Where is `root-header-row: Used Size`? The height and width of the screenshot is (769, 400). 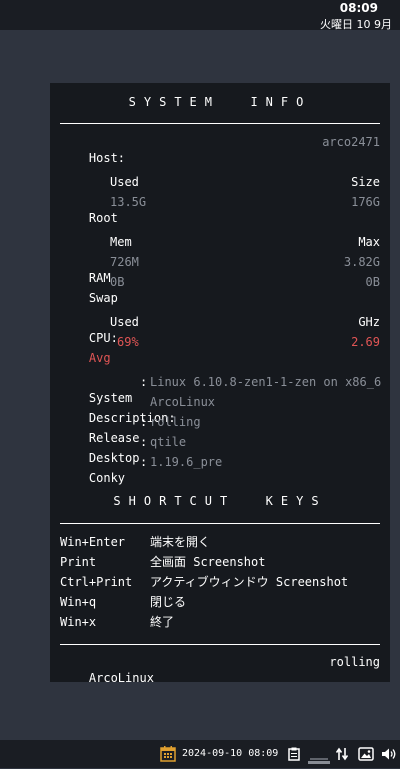 root-header-row: Used Size is located at coordinates (220, 182).